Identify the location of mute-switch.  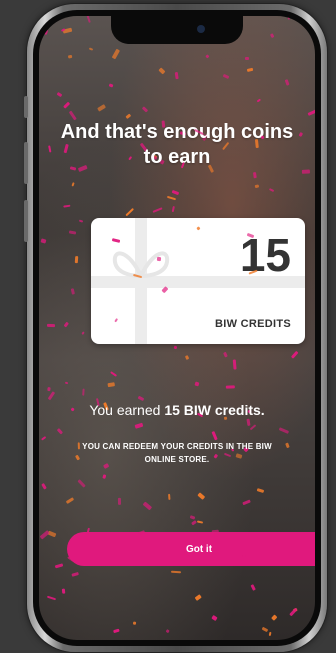
(26, 107).